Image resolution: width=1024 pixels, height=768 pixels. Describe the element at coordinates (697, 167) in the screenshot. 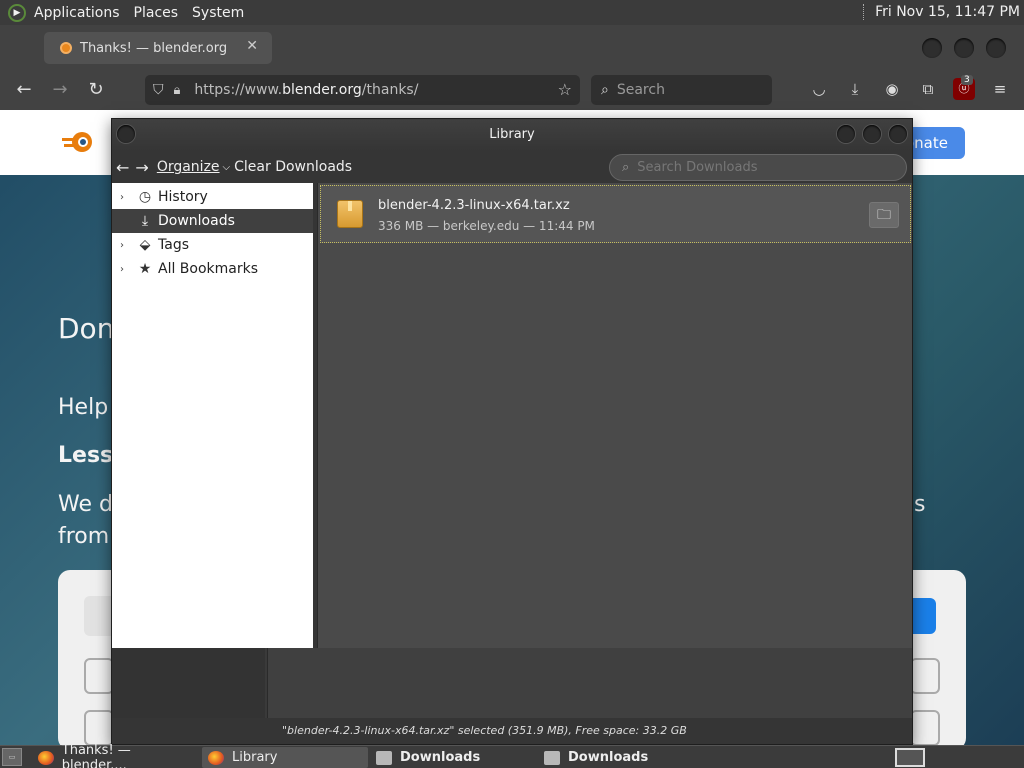

I see `search-placeholder: Search Downloads` at that location.